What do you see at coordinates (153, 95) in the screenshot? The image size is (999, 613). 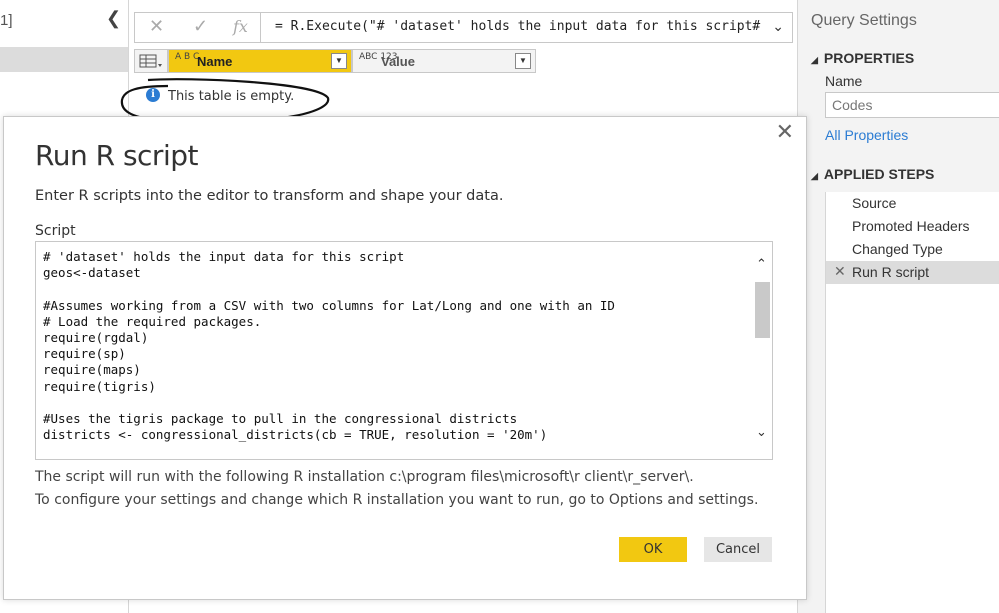 I see `info-icon: i` at bounding box center [153, 95].